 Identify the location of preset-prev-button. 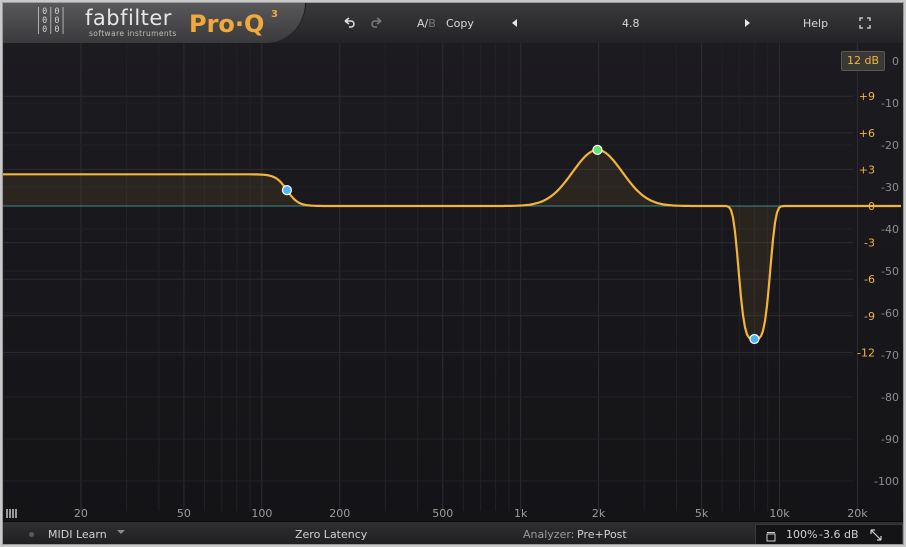
(515, 23).